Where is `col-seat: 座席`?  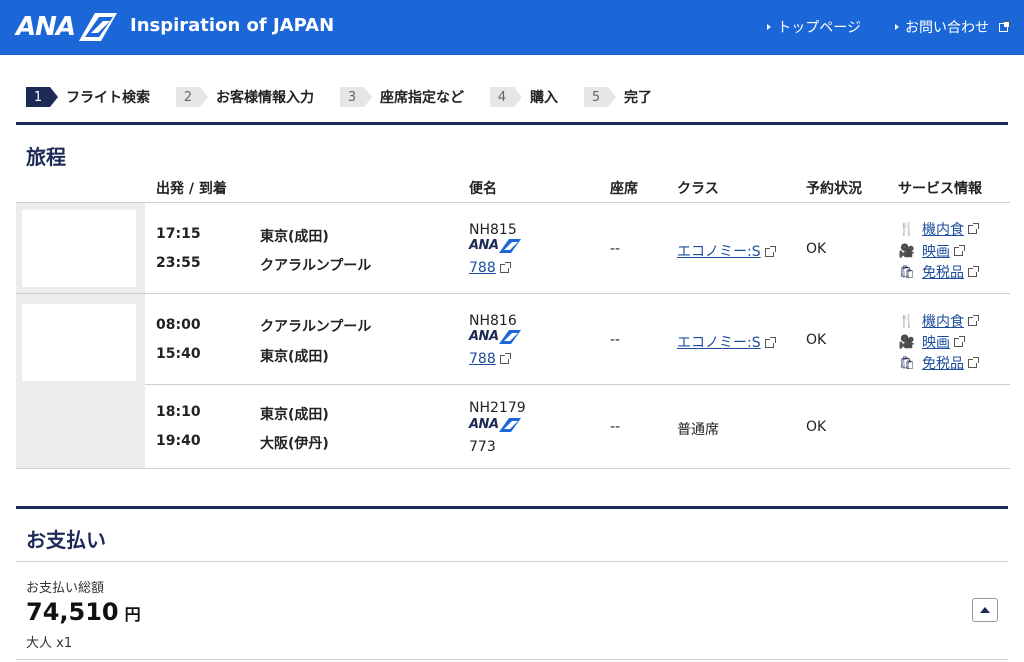
col-seat: 座席 is located at coordinates (624, 189).